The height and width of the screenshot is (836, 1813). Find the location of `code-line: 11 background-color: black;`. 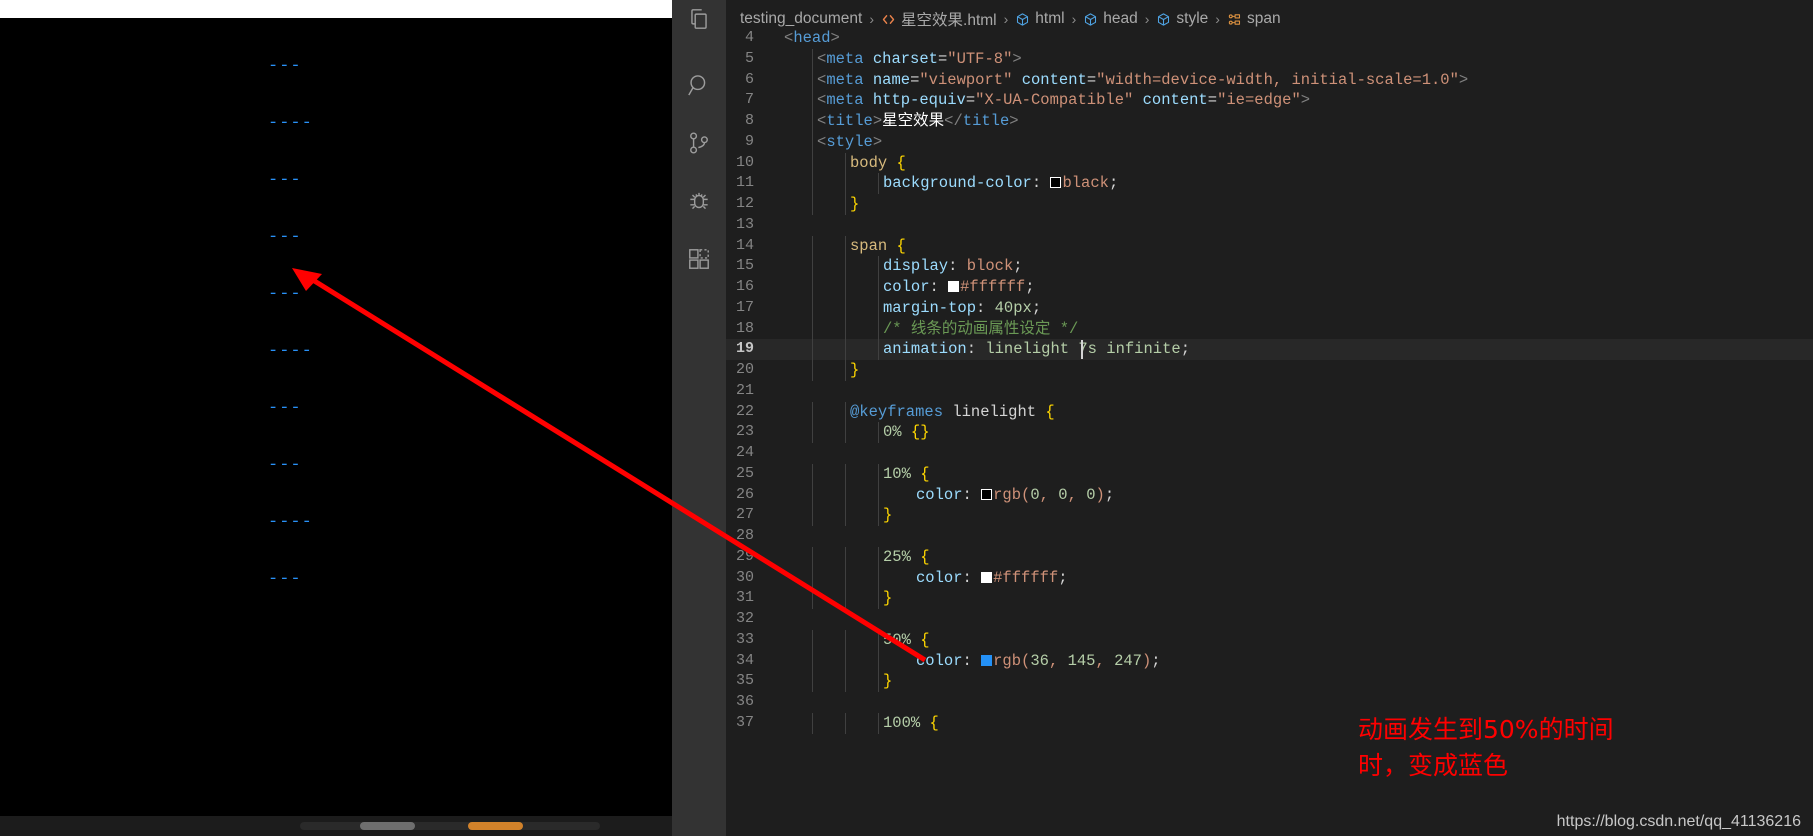

code-line: 11 background-color: black; is located at coordinates (1269, 183).